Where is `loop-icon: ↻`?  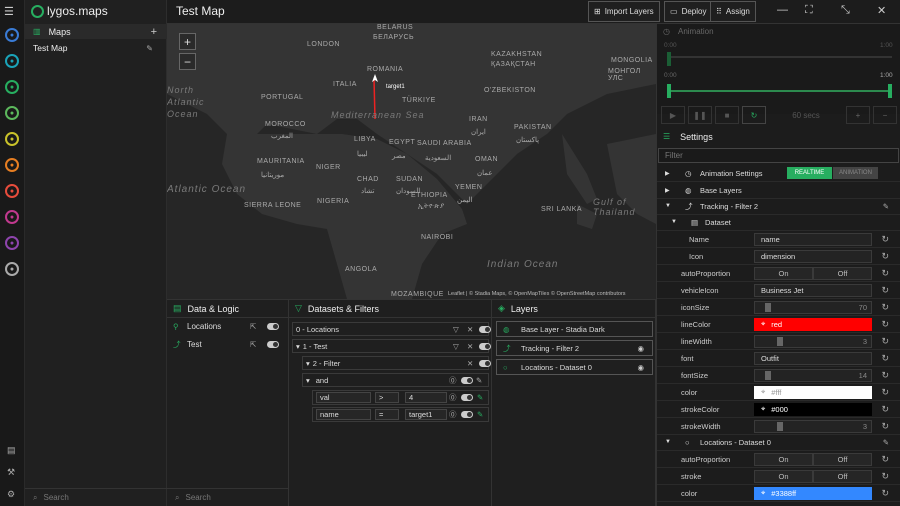
loop-icon: ↻ is located at coordinates (754, 115).